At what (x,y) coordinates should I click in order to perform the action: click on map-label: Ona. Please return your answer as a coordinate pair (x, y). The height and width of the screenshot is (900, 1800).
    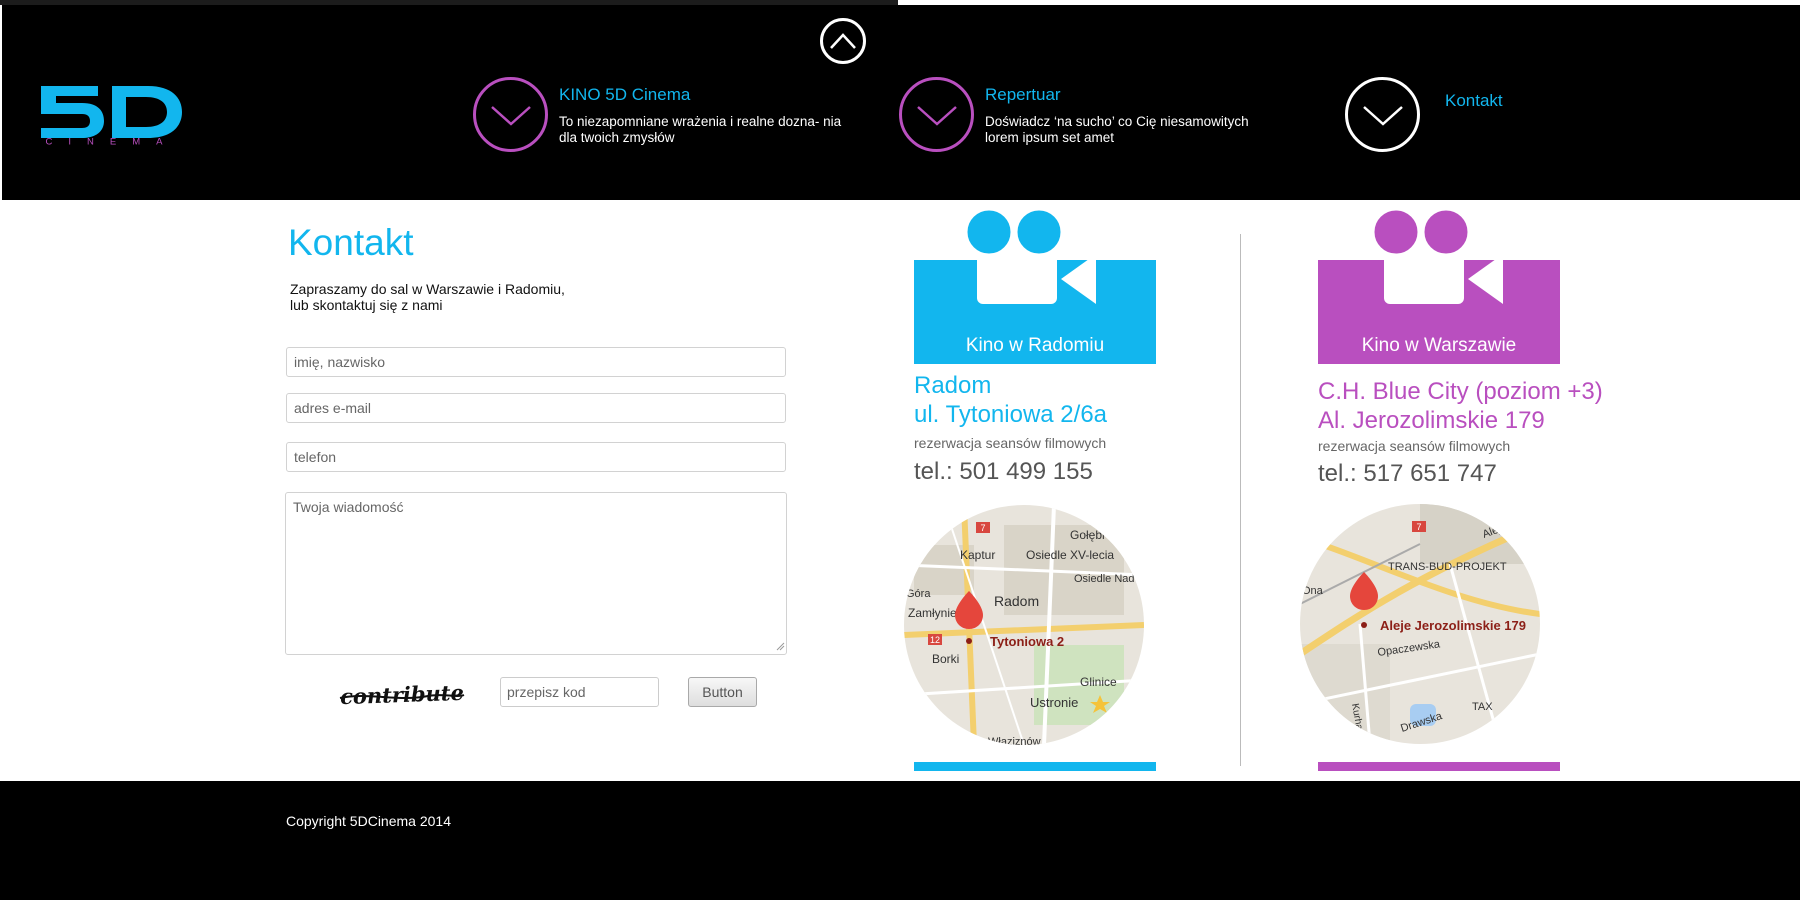
    Looking at the image, I should click on (1313, 591).